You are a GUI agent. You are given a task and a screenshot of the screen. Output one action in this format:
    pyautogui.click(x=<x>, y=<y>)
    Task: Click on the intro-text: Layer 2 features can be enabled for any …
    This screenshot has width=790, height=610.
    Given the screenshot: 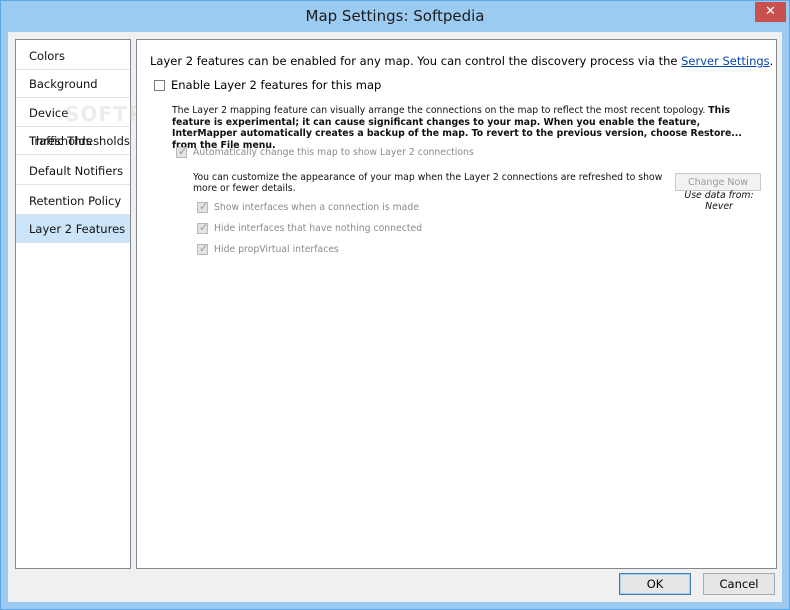 What is the action you would take?
    pyautogui.click(x=461, y=61)
    